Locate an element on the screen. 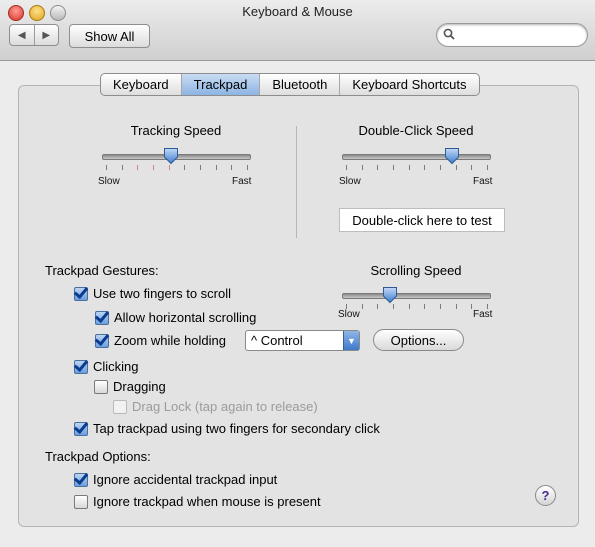  tab-bluetooth: Bluetooth is located at coordinates (300, 84).